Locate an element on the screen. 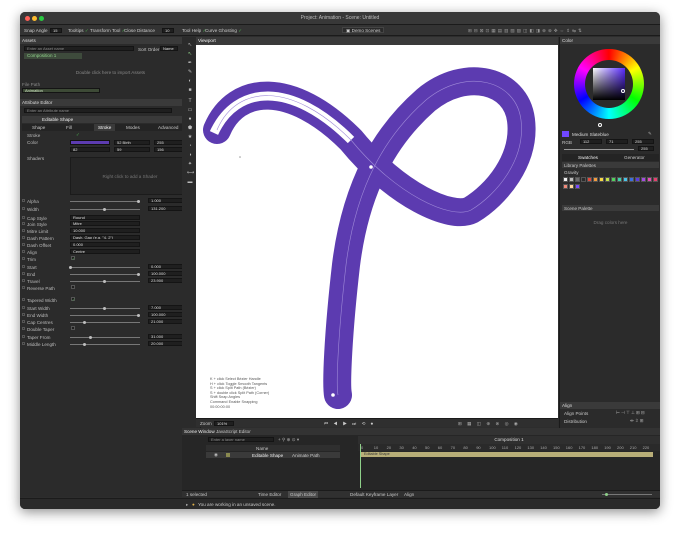 The height and width of the screenshot is (535, 680). playhead is located at coordinates (360, 466).